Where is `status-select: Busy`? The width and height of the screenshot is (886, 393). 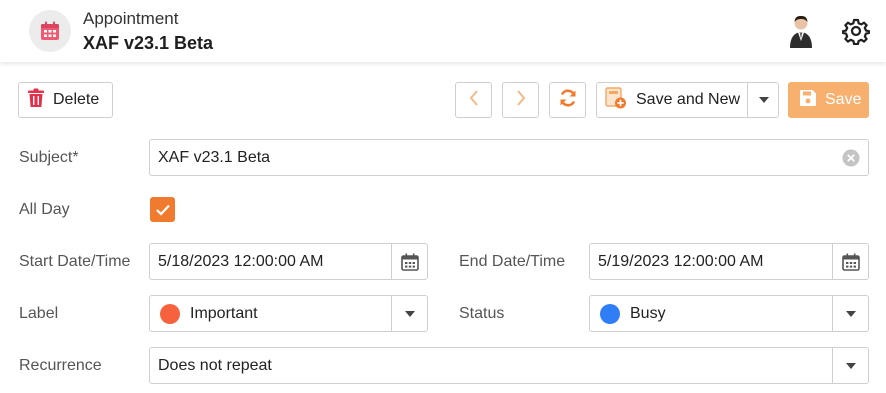 status-select: Busy is located at coordinates (729, 313).